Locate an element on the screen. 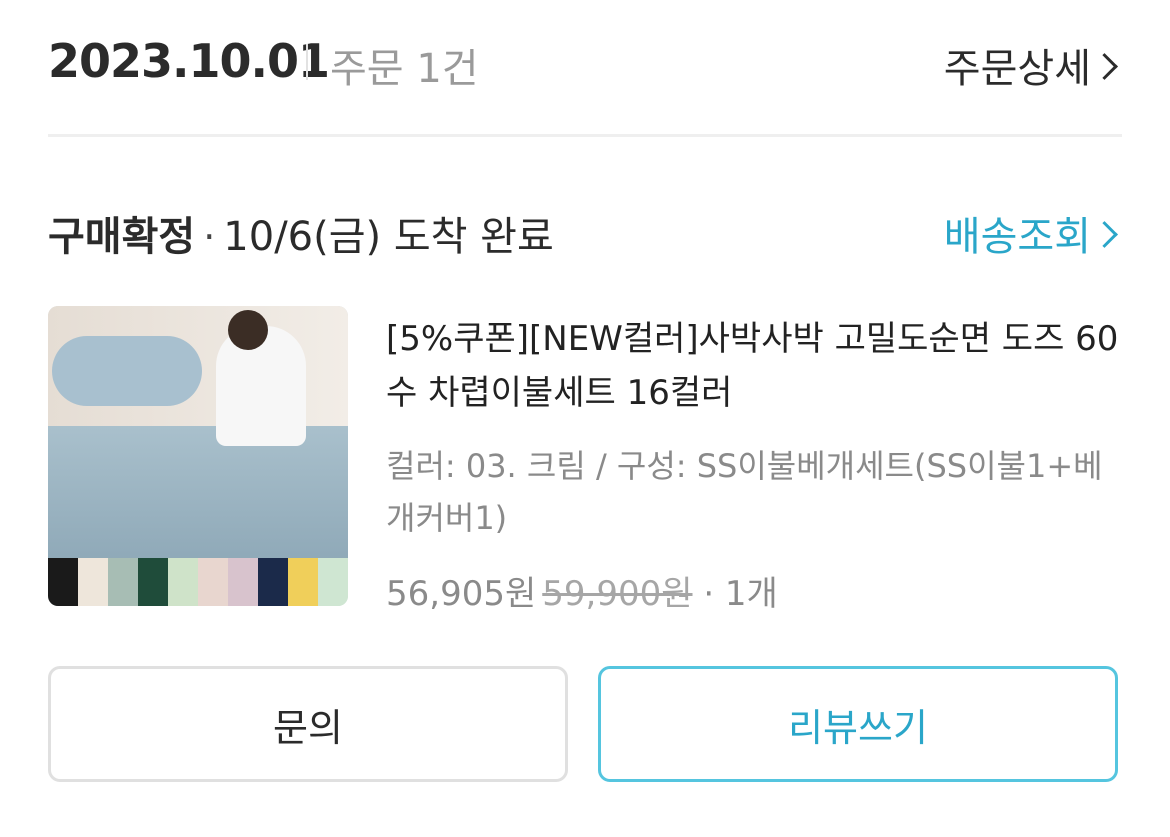 This screenshot has height=837, width=1170. header-divider is located at coordinates (307, 62).